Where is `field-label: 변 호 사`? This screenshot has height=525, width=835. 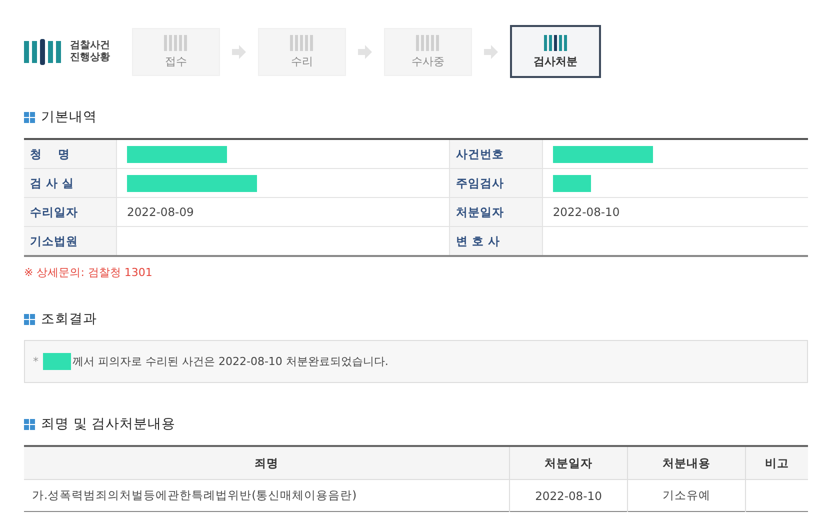
field-label: 변 호 사 is located at coordinates (495, 241).